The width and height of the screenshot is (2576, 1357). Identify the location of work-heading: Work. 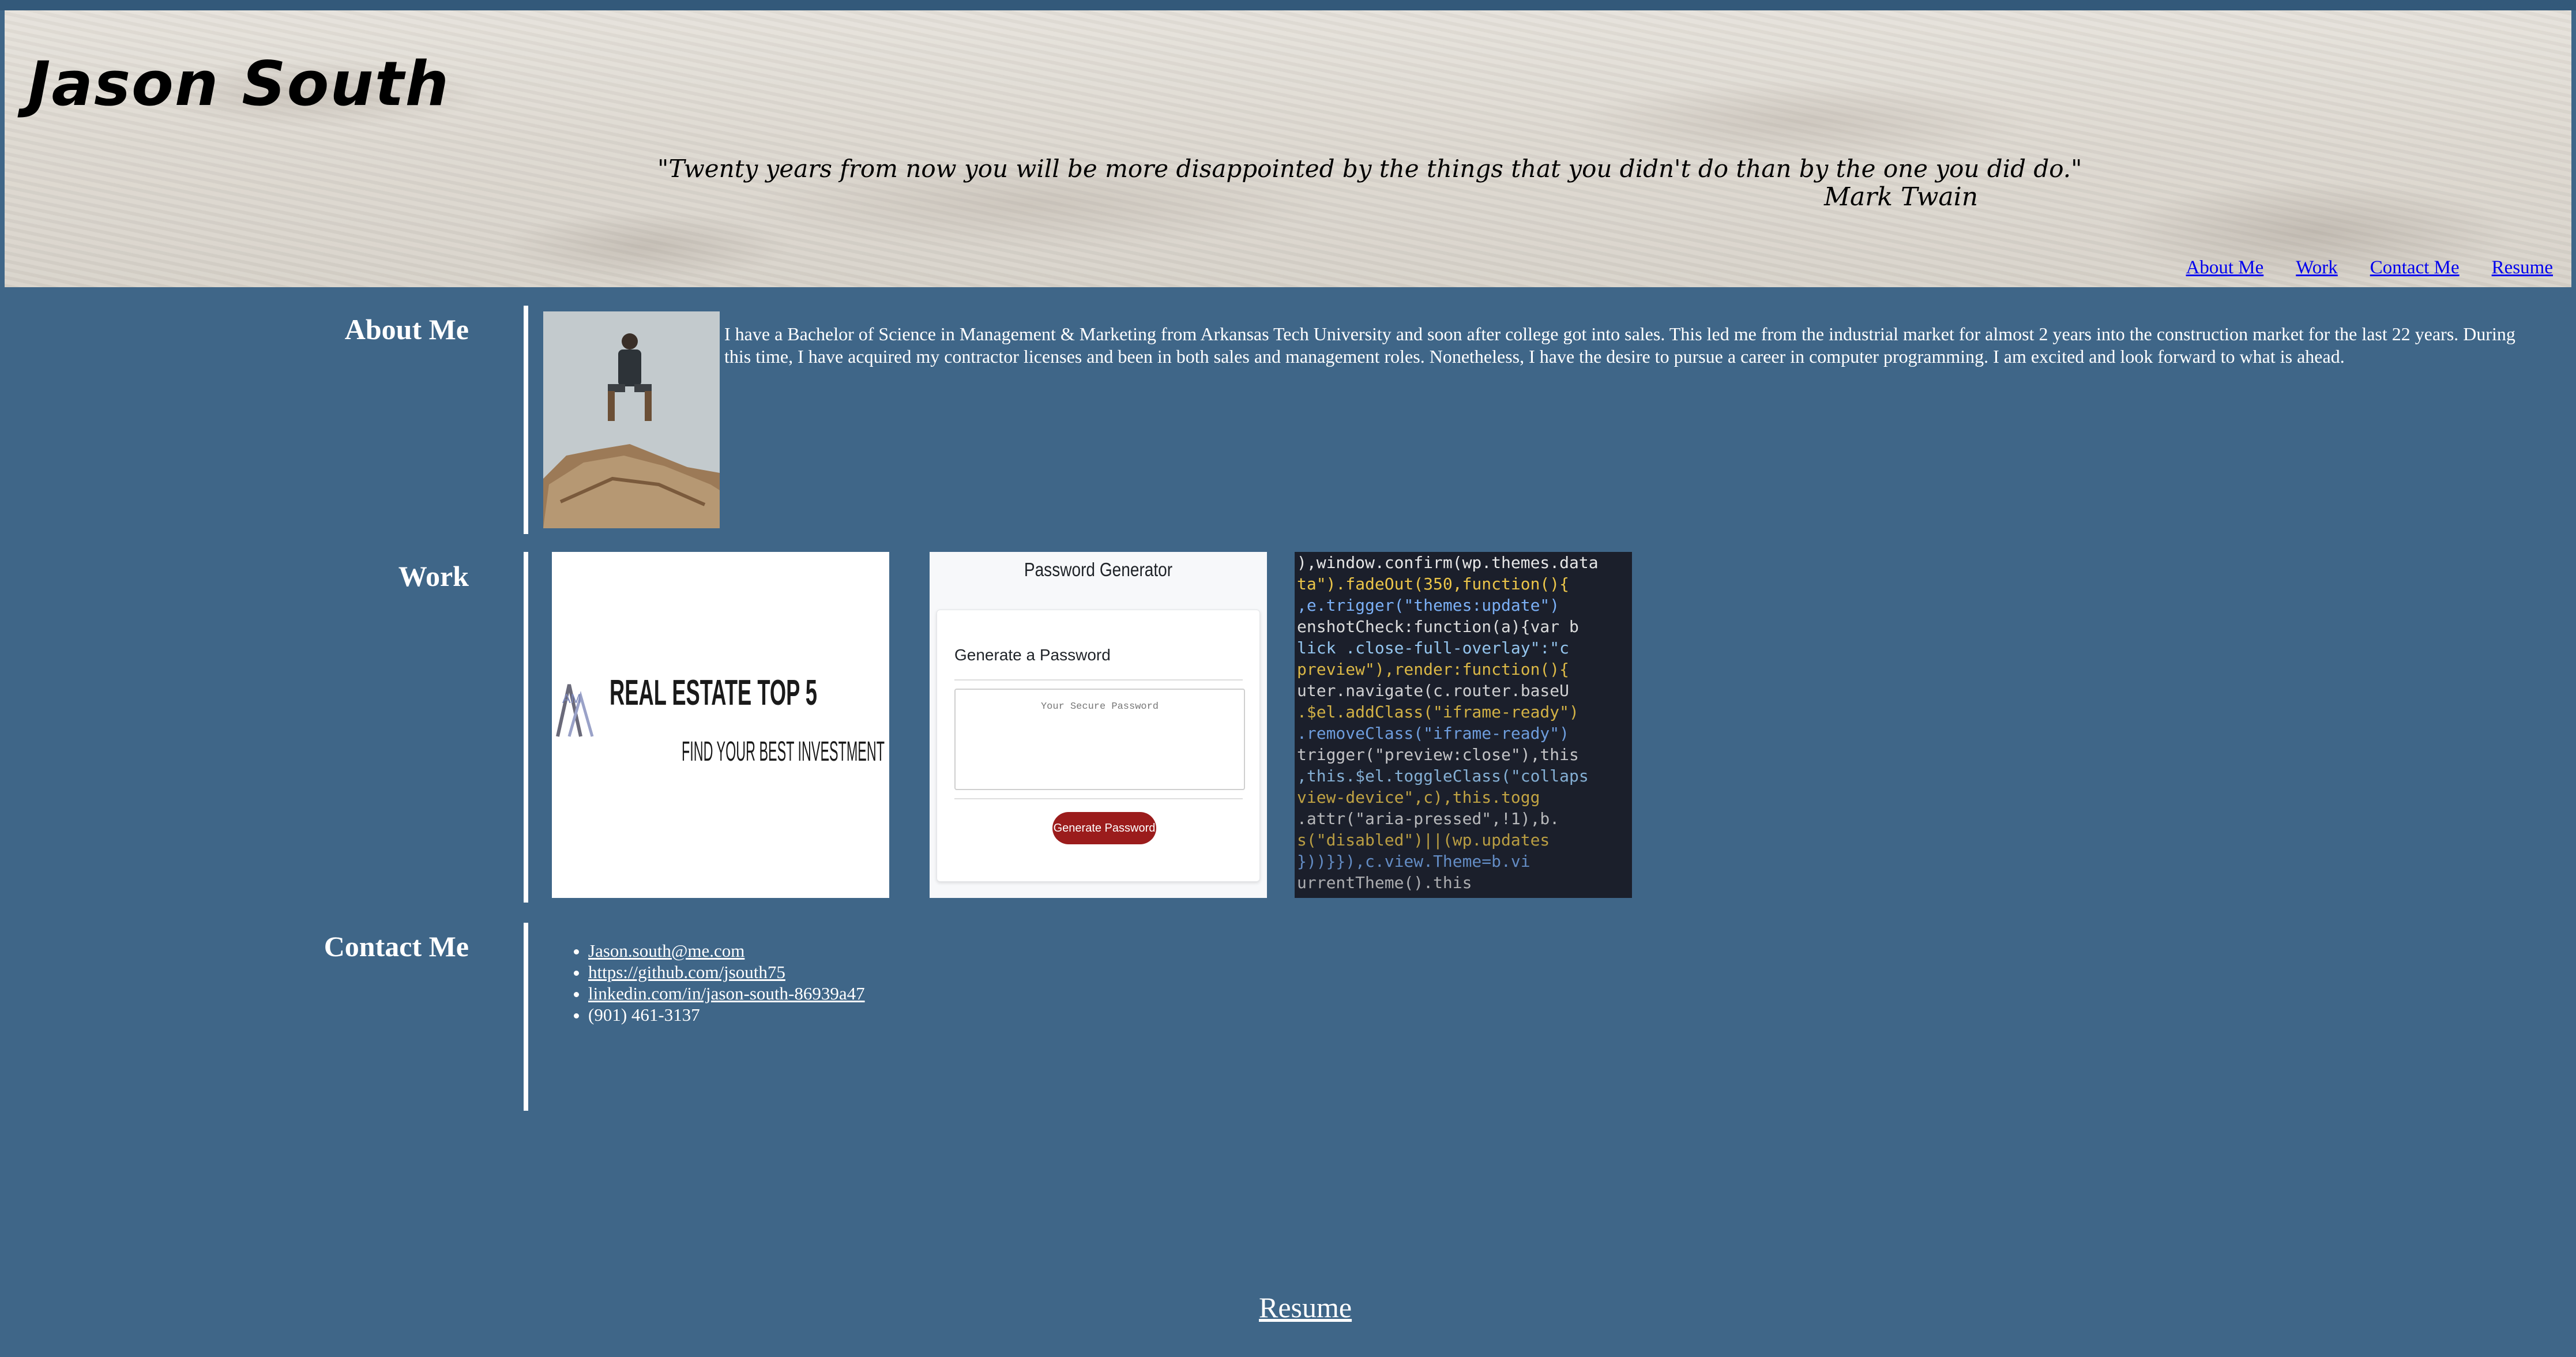
(433, 576).